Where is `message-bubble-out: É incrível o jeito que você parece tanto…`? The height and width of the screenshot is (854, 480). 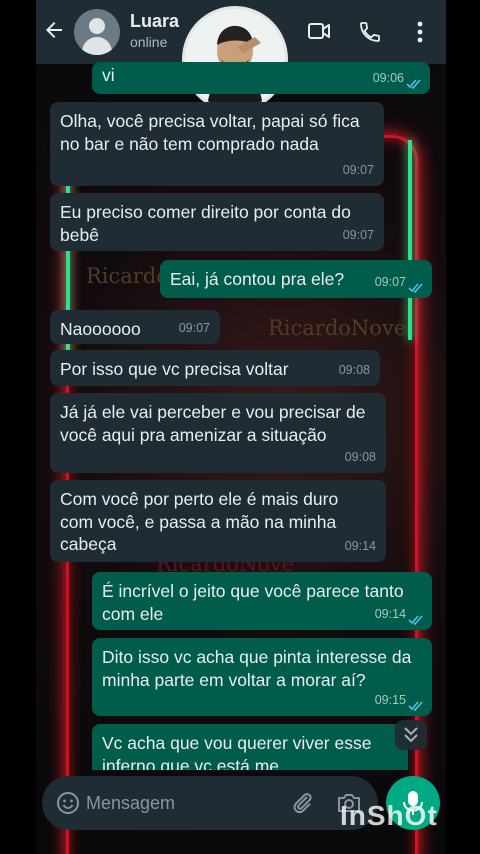 message-bubble-out: É incrível o jeito que você parece tanto… is located at coordinates (262, 601).